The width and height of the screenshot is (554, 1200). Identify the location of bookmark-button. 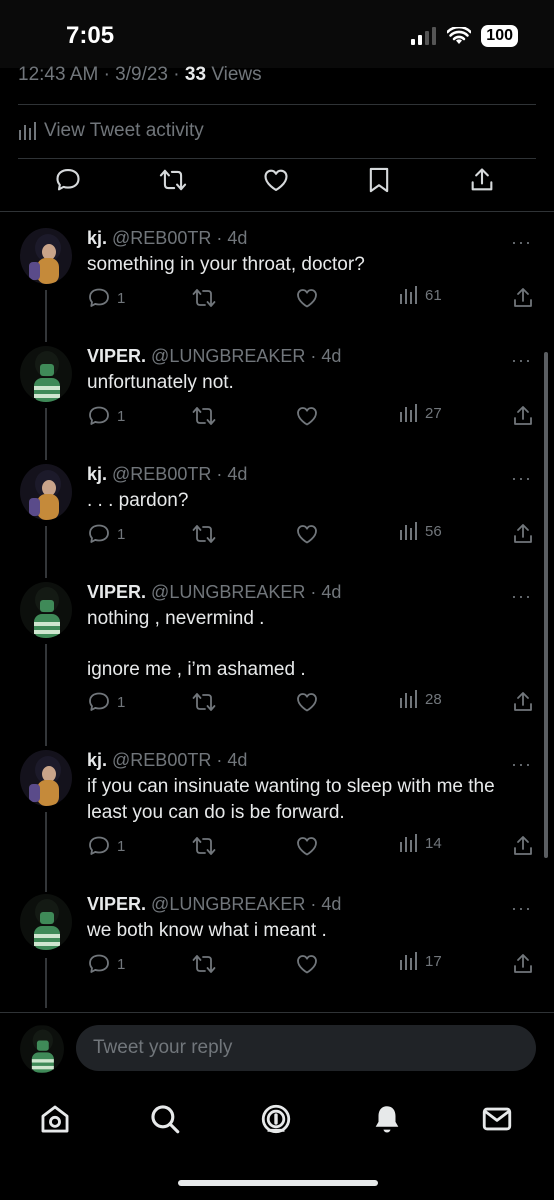
(379, 182).